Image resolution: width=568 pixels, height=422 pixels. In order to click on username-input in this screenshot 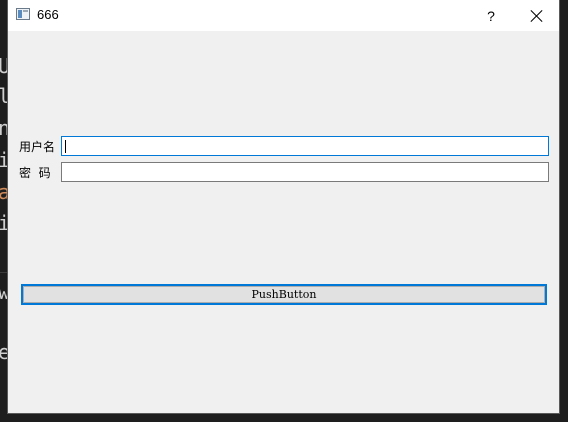, I will do `click(305, 146)`.